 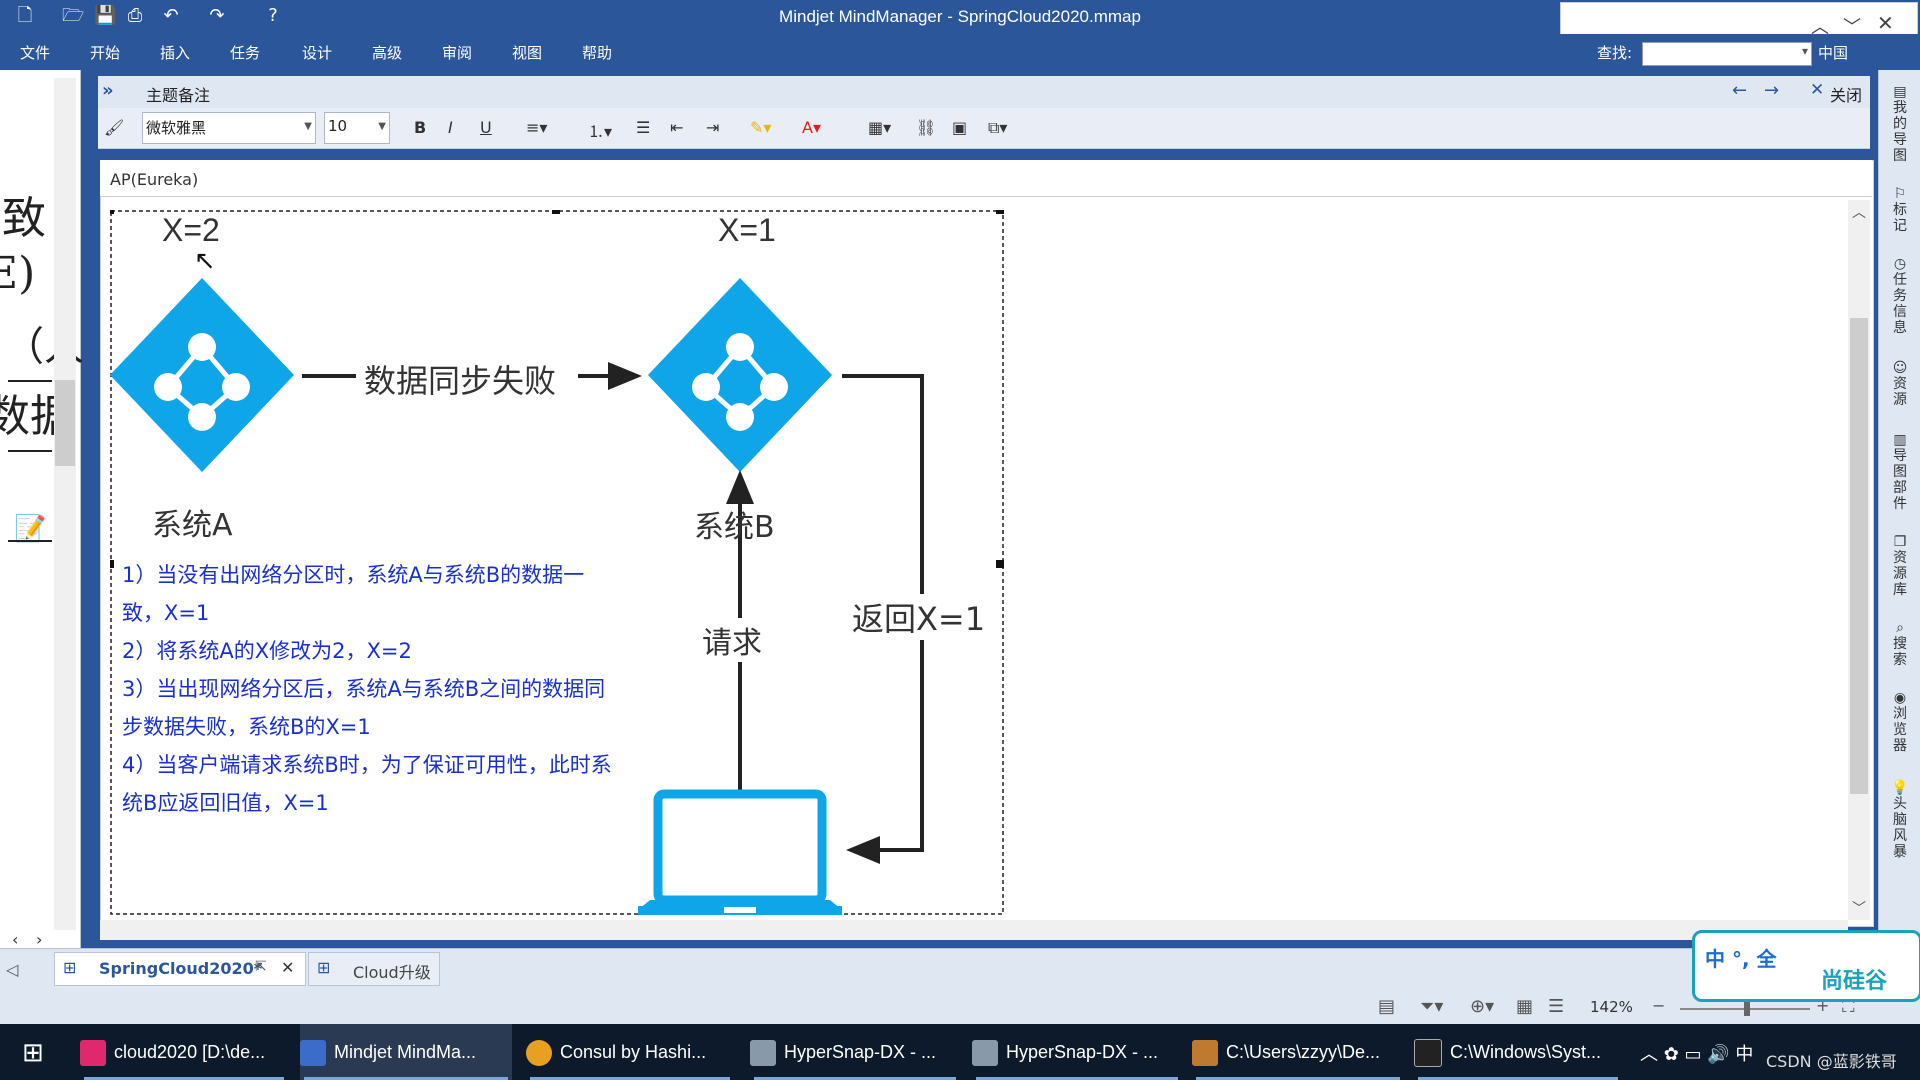 What do you see at coordinates (1846, 94) in the screenshot?
I see `close-button: 关闭` at bounding box center [1846, 94].